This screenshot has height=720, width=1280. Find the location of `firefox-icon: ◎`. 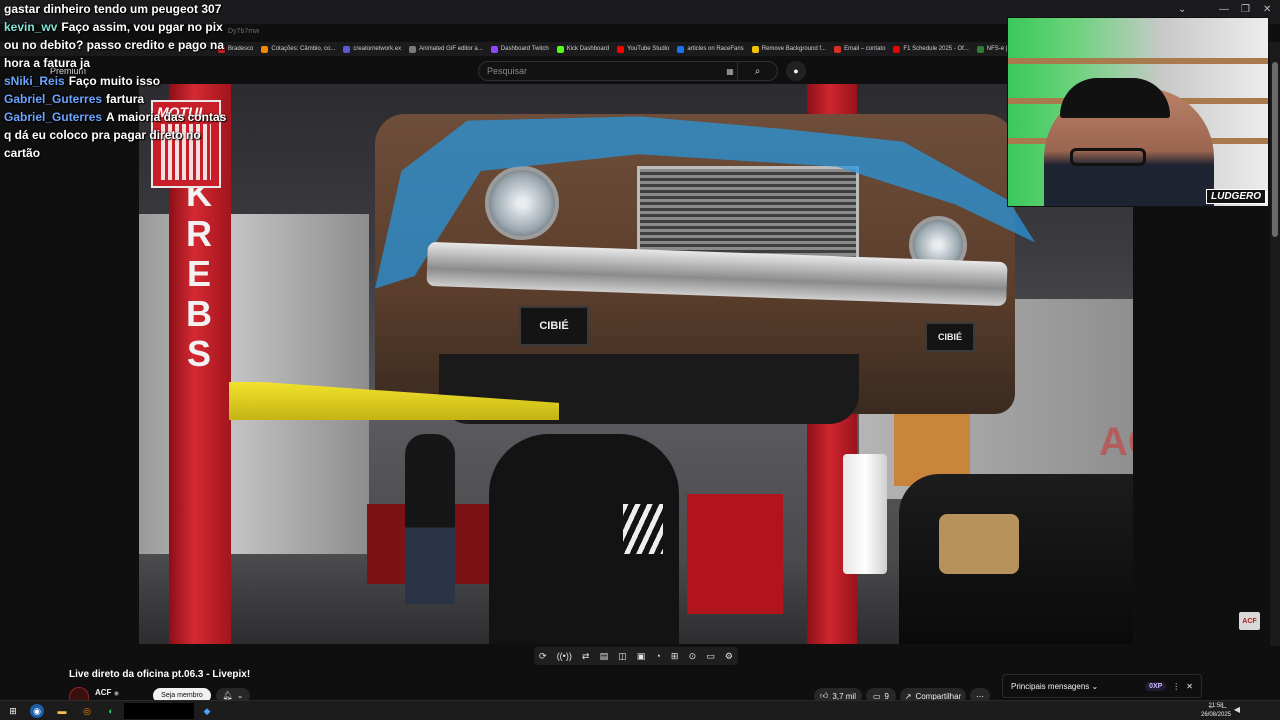

firefox-icon: ◎ is located at coordinates (87, 711).